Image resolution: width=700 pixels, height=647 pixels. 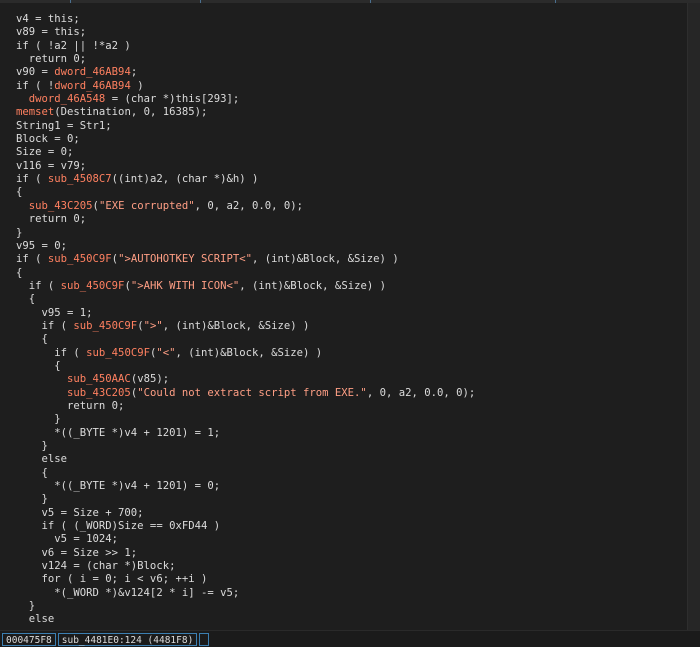 I want to click on string-literal: "Could not extract script from EXE.", so click(x=252, y=392).